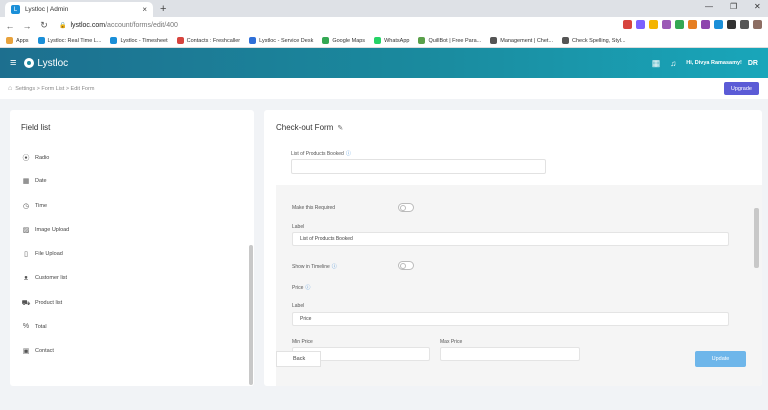  I want to click on bookmark-item: Google Maps, so click(343, 40).